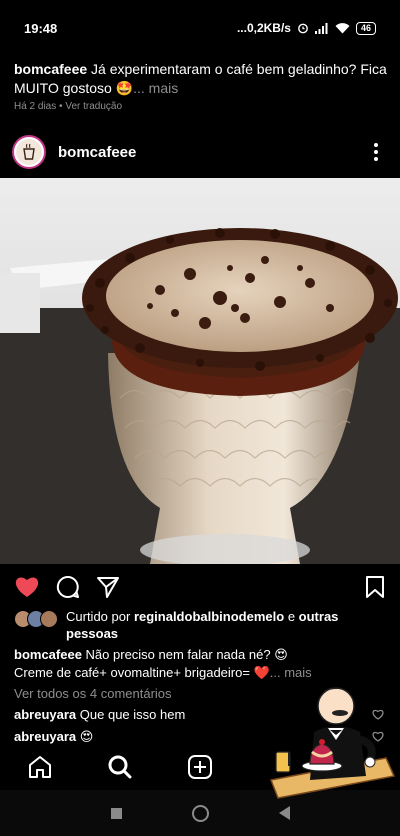 Image resolution: width=400 pixels, height=836 pixels. What do you see at coordinates (97, 152) in the screenshot?
I see `post-username: bomcafeee` at bounding box center [97, 152].